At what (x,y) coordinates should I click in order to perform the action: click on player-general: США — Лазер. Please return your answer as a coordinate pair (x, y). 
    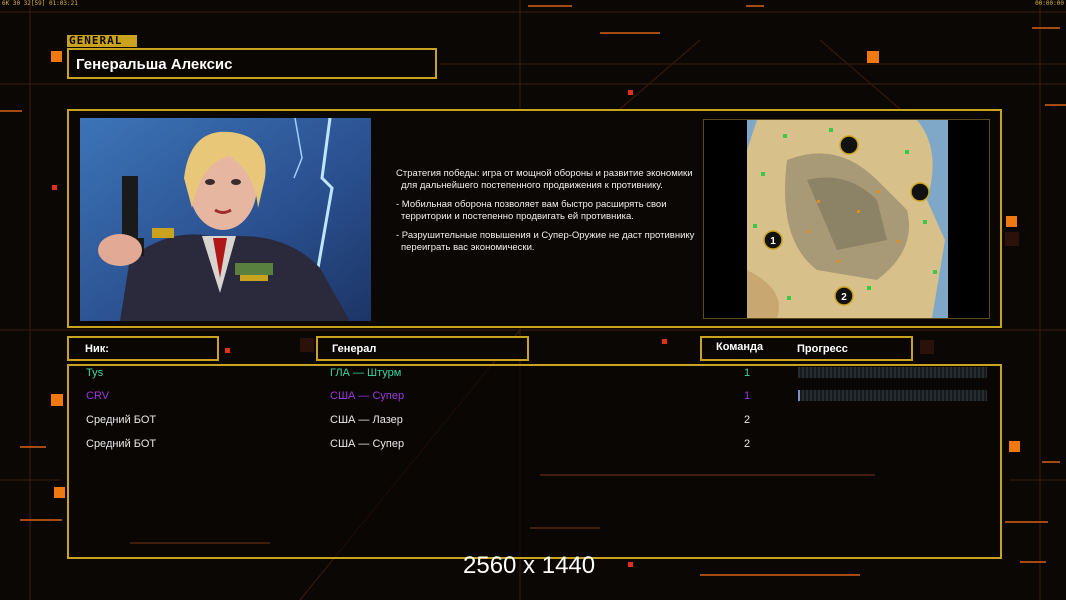
    Looking at the image, I should click on (366, 420).